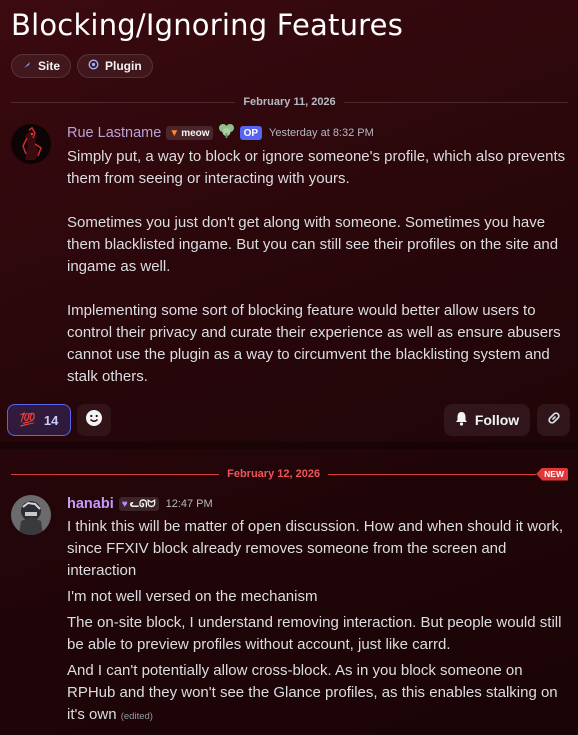  What do you see at coordinates (39, 420) in the screenshot?
I see `reaction-100: 💯 14` at bounding box center [39, 420].